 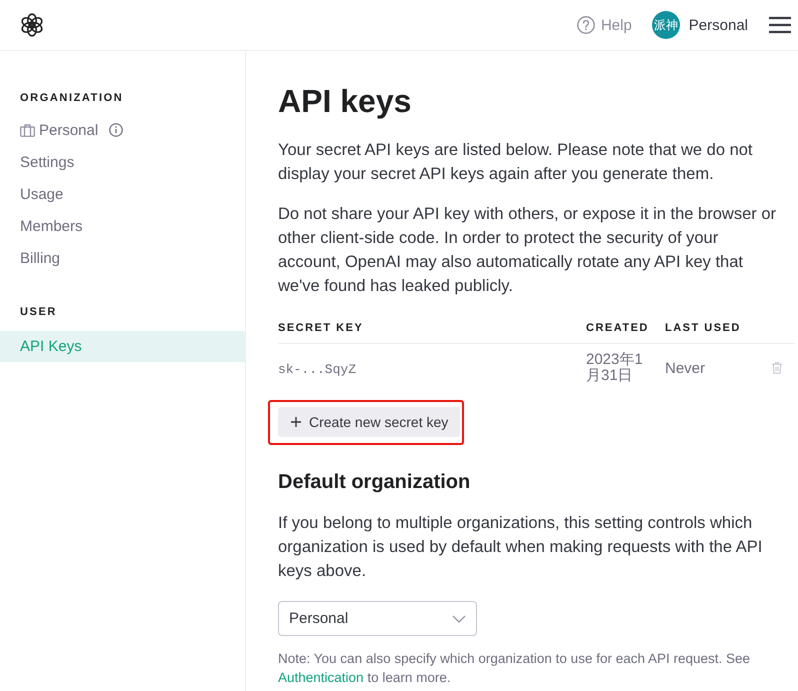 I want to click on logo-icon, so click(x=32, y=25).